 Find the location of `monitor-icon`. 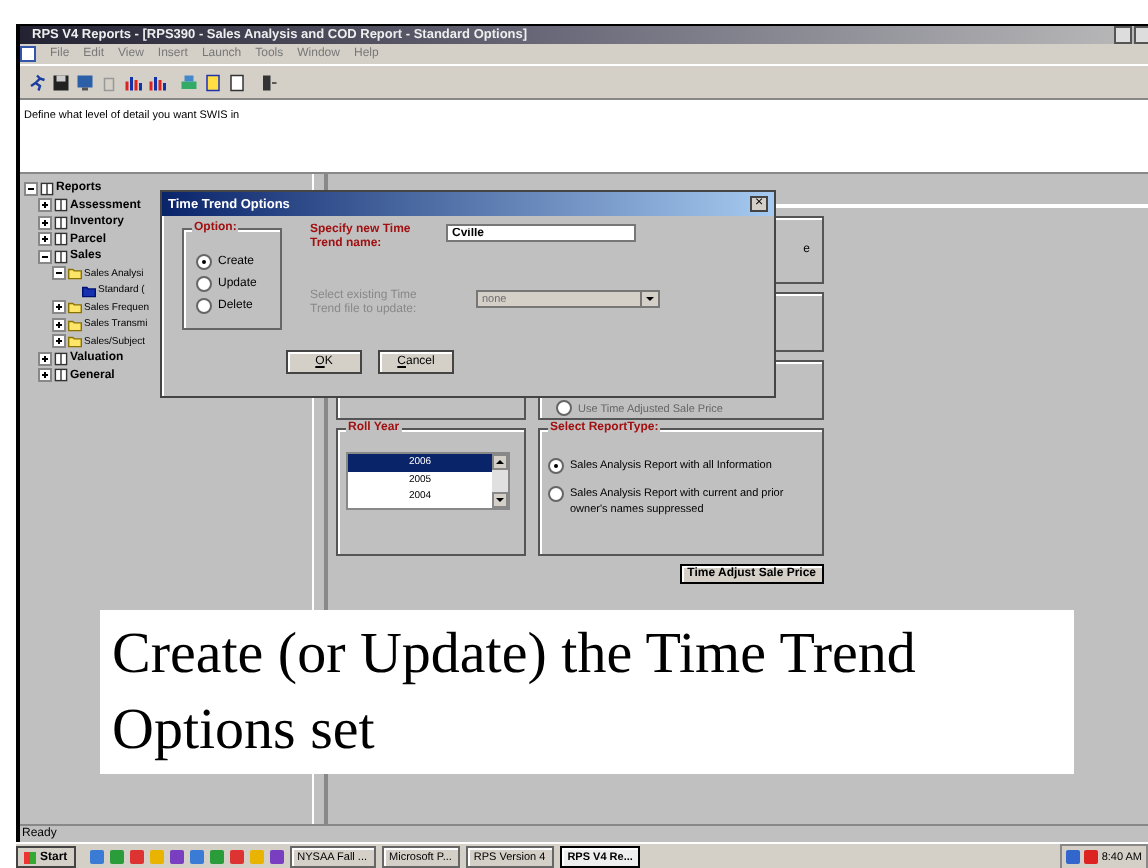

monitor-icon is located at coordinates (85, 82).